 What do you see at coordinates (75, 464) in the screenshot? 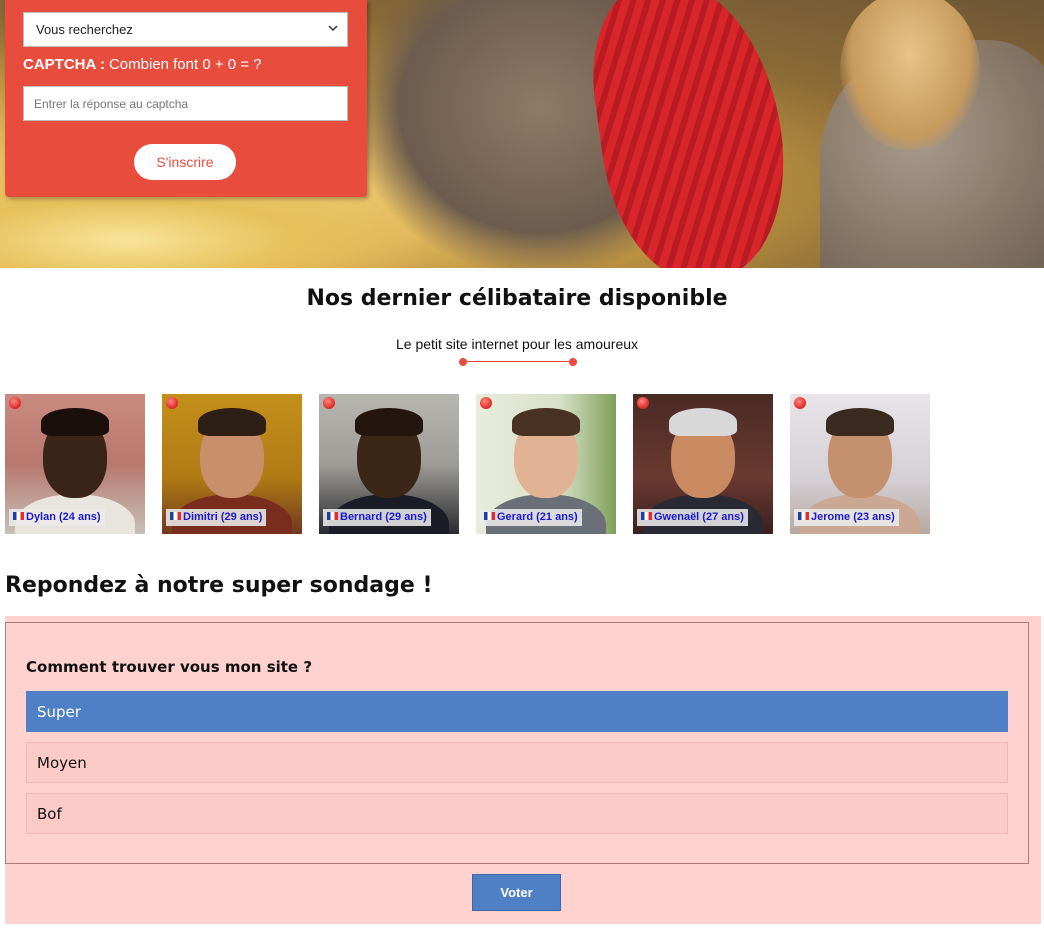
I see `profile-card: Dylan (24 ans)` at bounding box center [75, 464].